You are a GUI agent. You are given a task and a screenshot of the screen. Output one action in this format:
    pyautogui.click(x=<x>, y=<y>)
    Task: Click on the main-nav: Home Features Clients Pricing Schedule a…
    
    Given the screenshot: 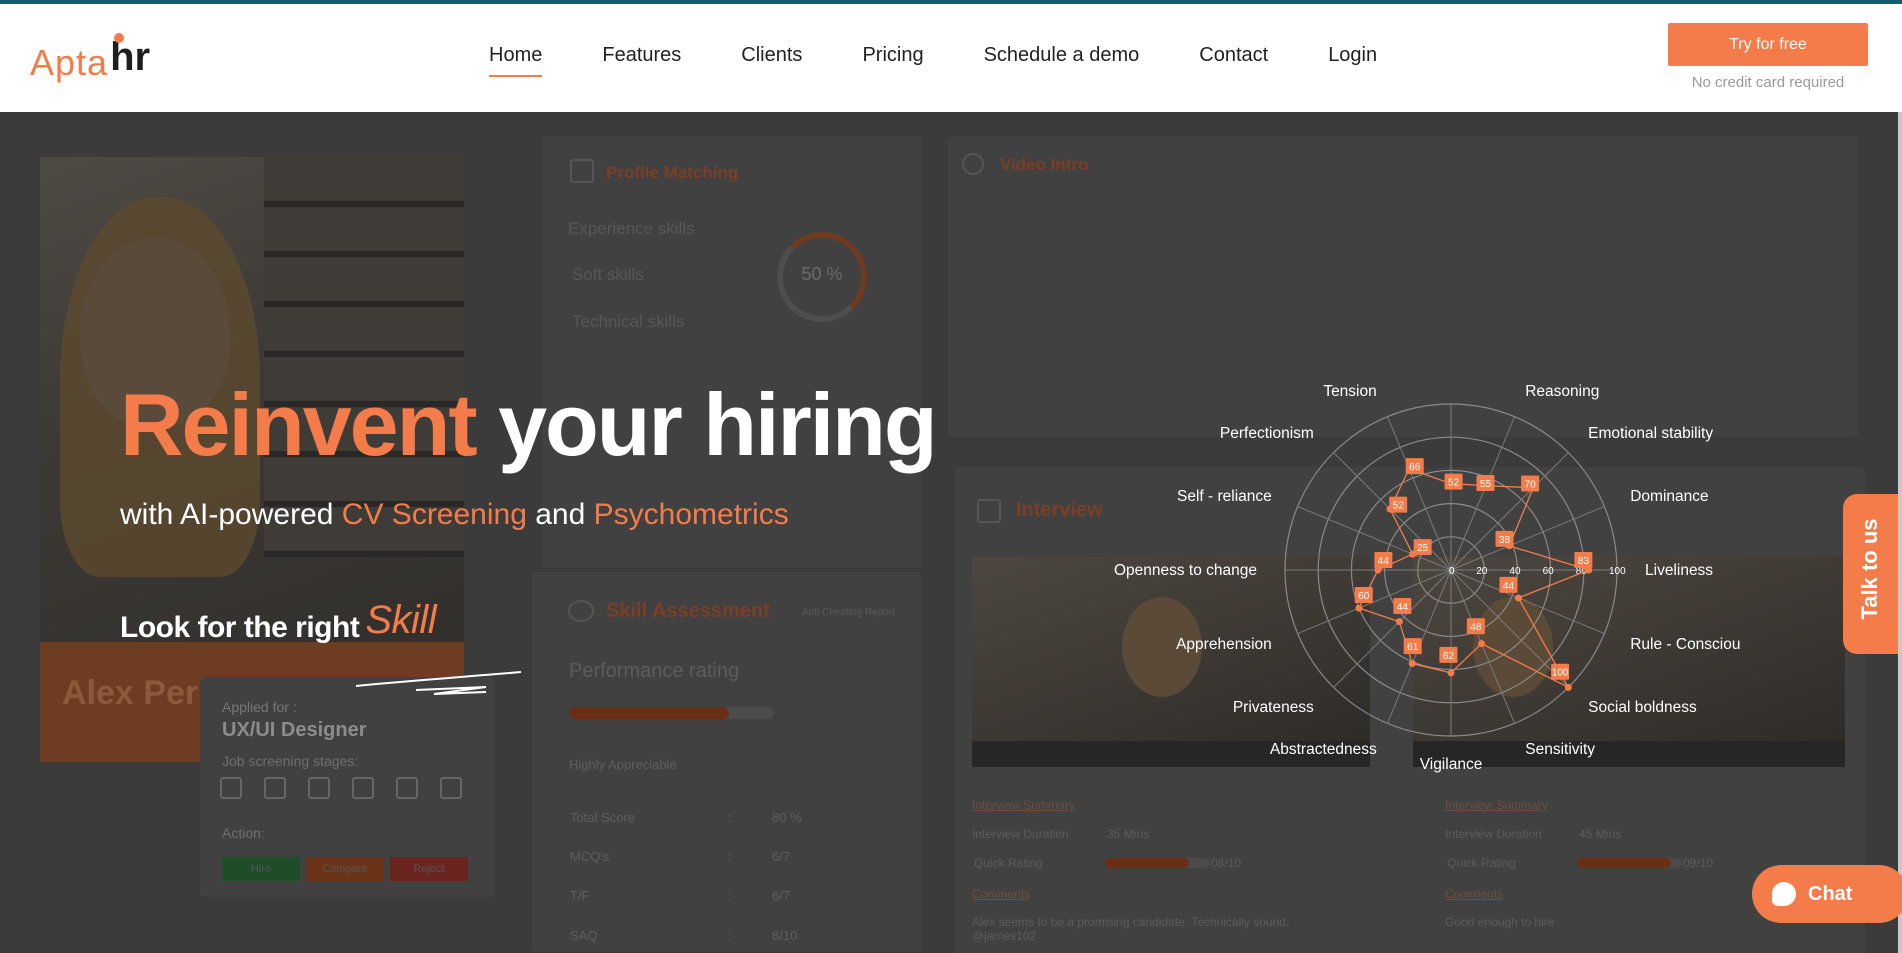 What is the action you would take?
    pyautogui.click(x=933, y=60)
    